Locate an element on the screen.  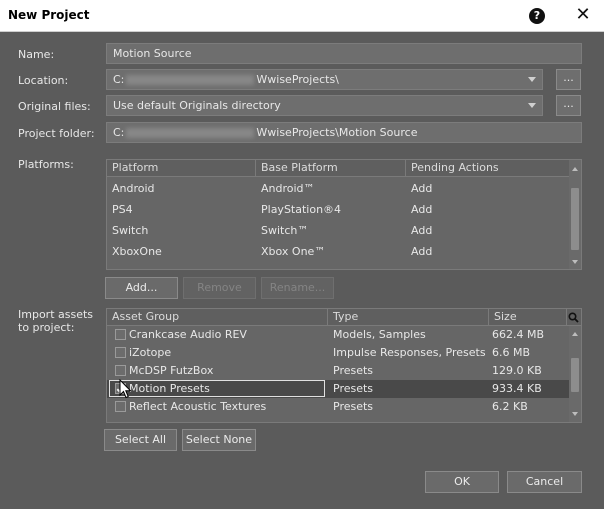
location-suffix: WwiseProjects\ is located at coordinates (297, 79).